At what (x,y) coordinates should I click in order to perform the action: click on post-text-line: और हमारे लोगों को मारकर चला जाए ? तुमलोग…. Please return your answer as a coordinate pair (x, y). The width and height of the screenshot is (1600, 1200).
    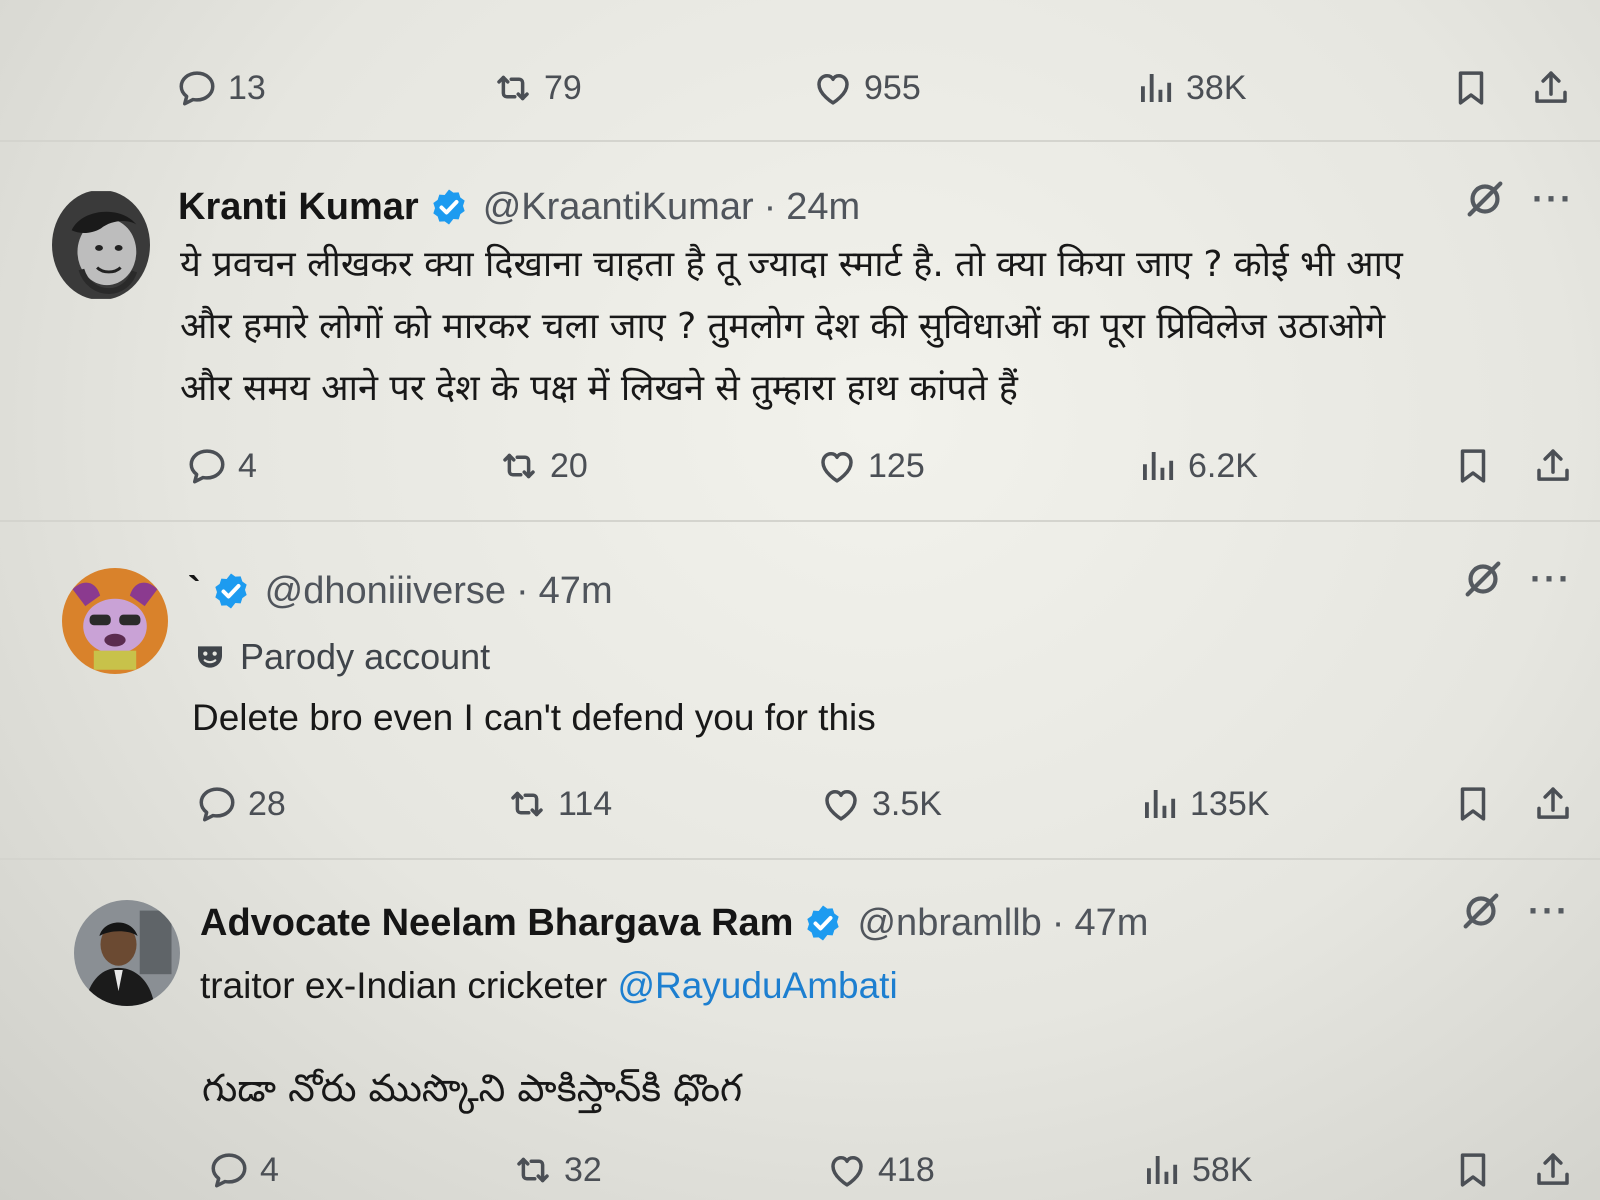
    Looking at the image, I should click on (783, 326).